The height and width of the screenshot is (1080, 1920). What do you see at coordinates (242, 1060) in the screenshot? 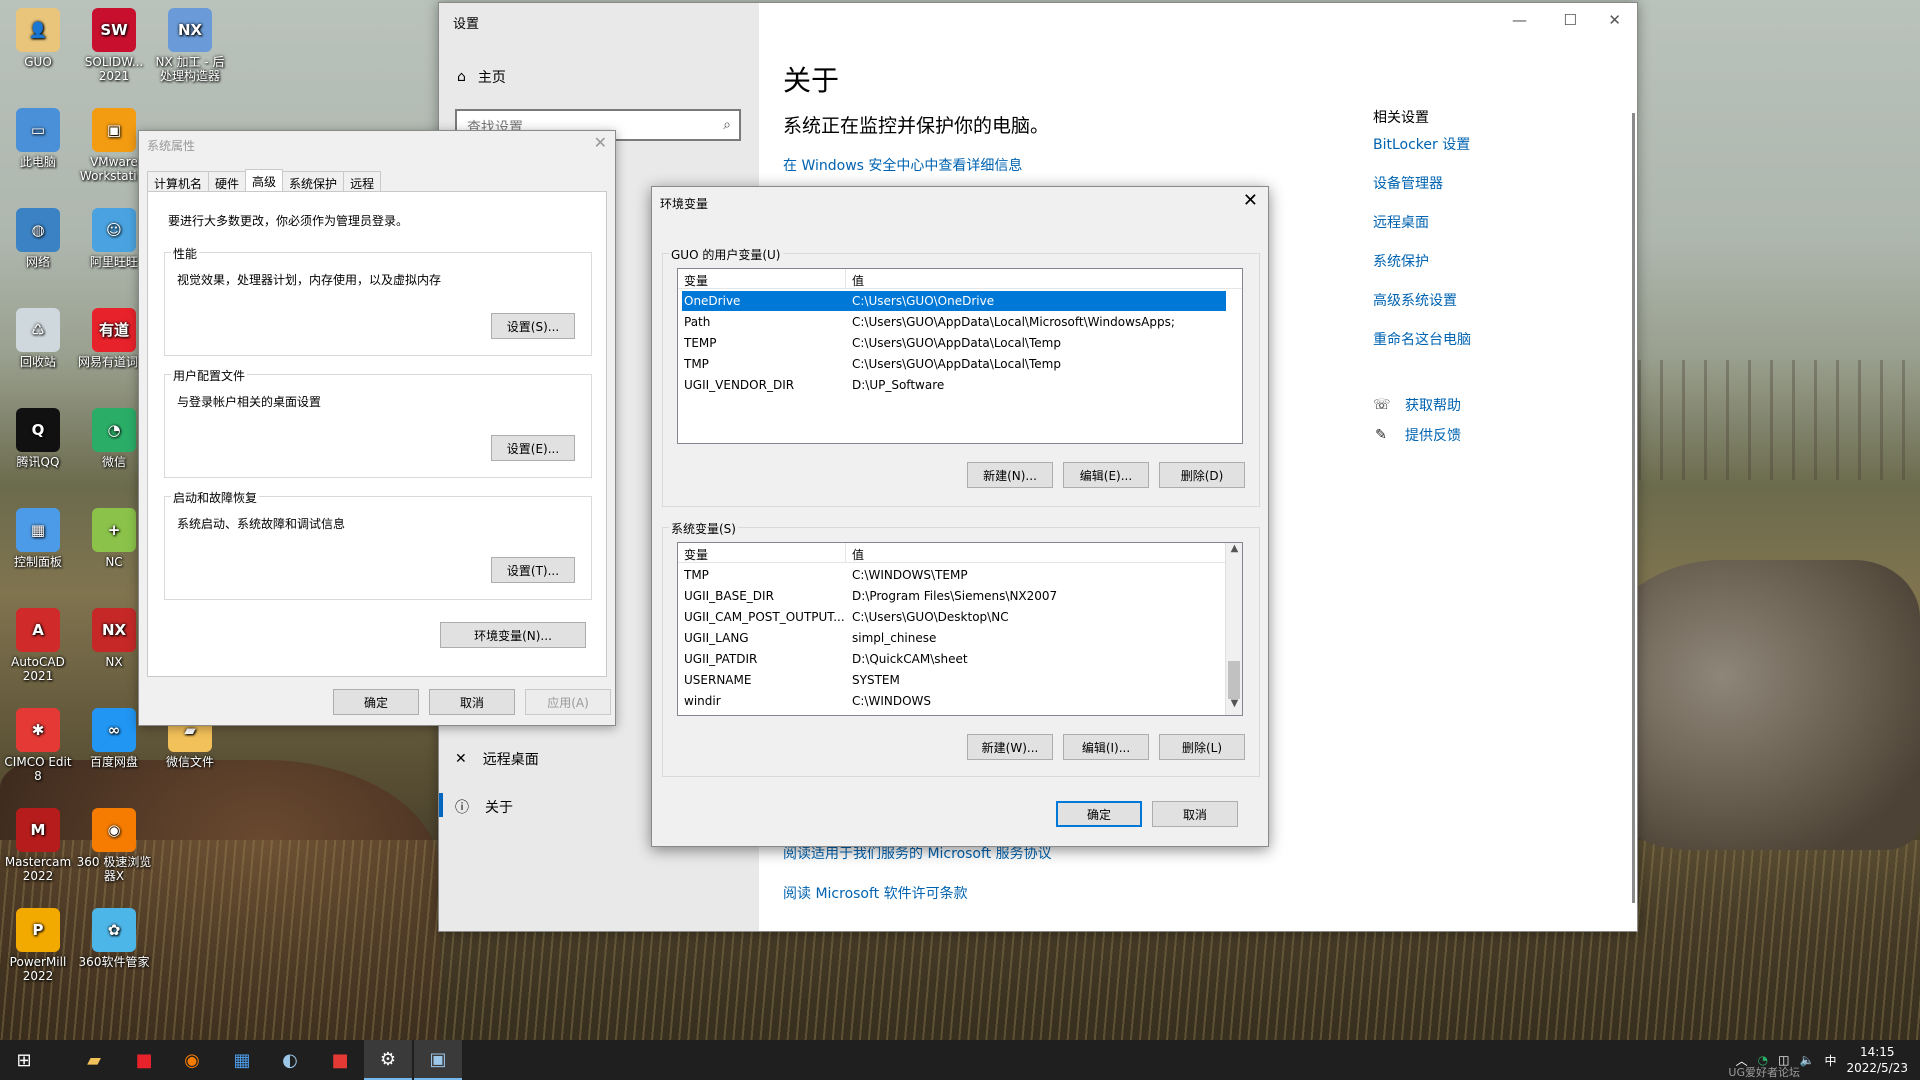
I see `taskbar-calculator: ▦` at bounding box center [242, 1060].